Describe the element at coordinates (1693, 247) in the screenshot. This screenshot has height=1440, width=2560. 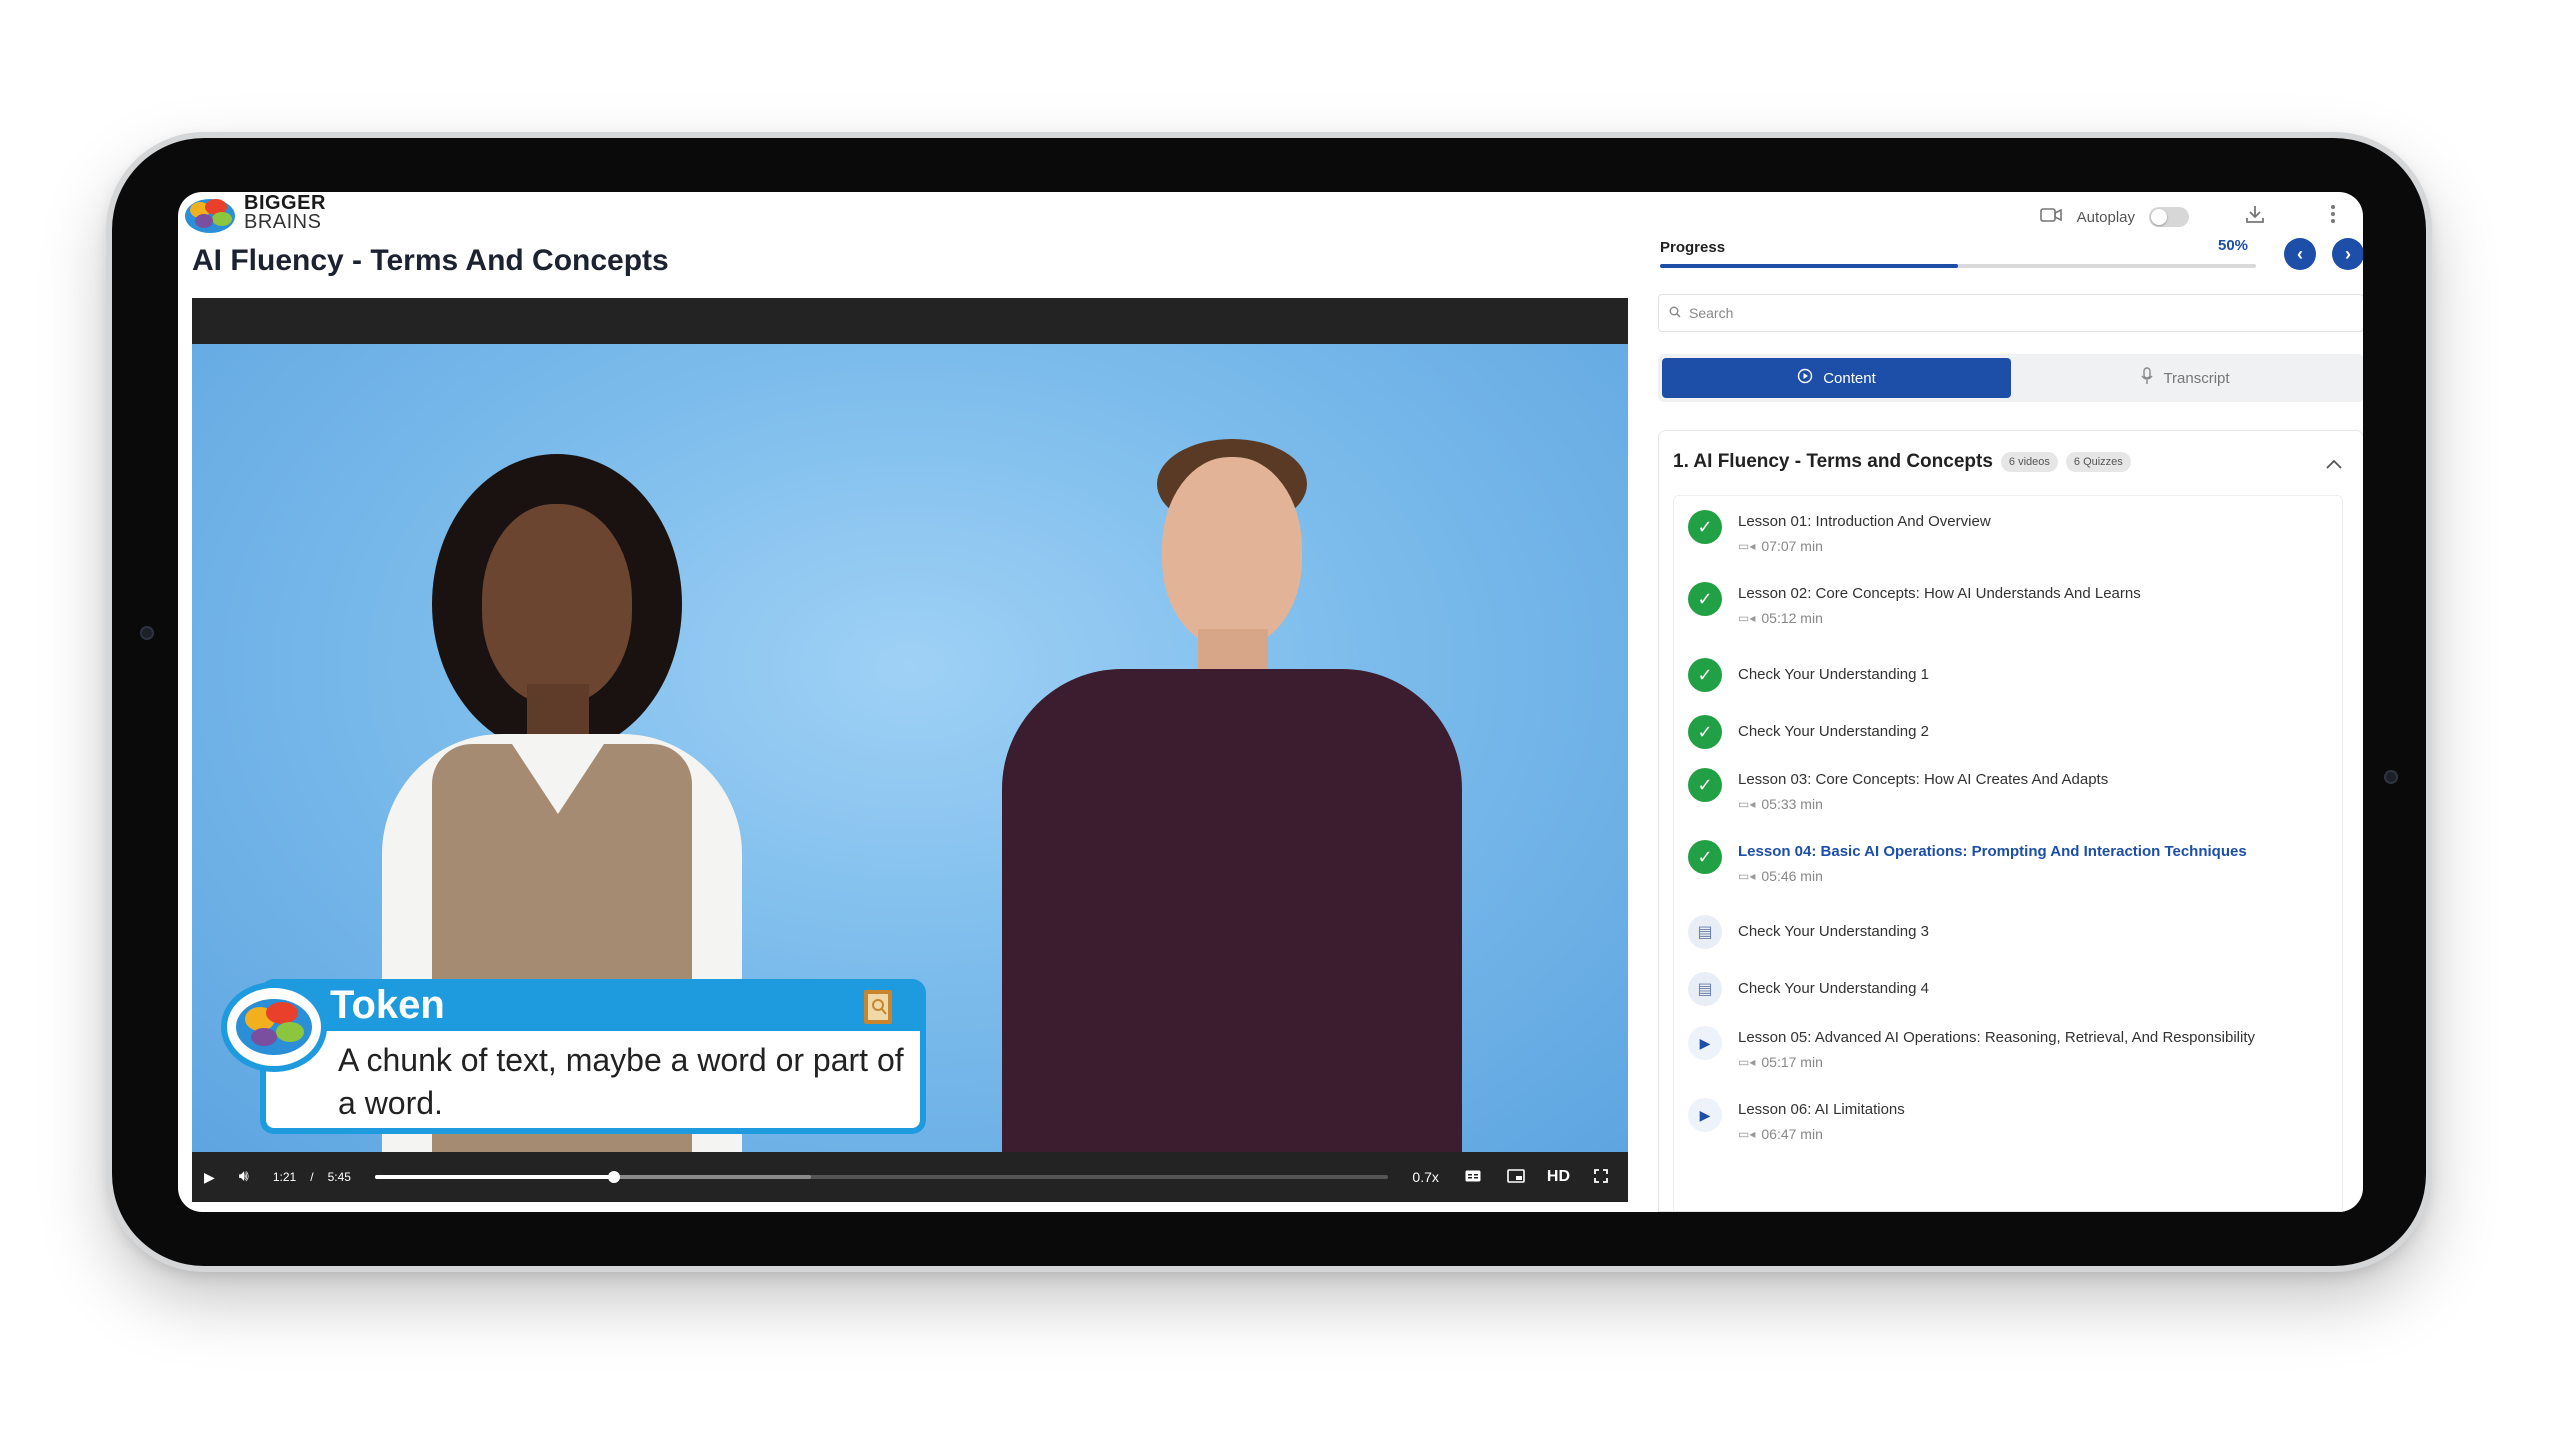
I see `progress-label: Progress` at that location.